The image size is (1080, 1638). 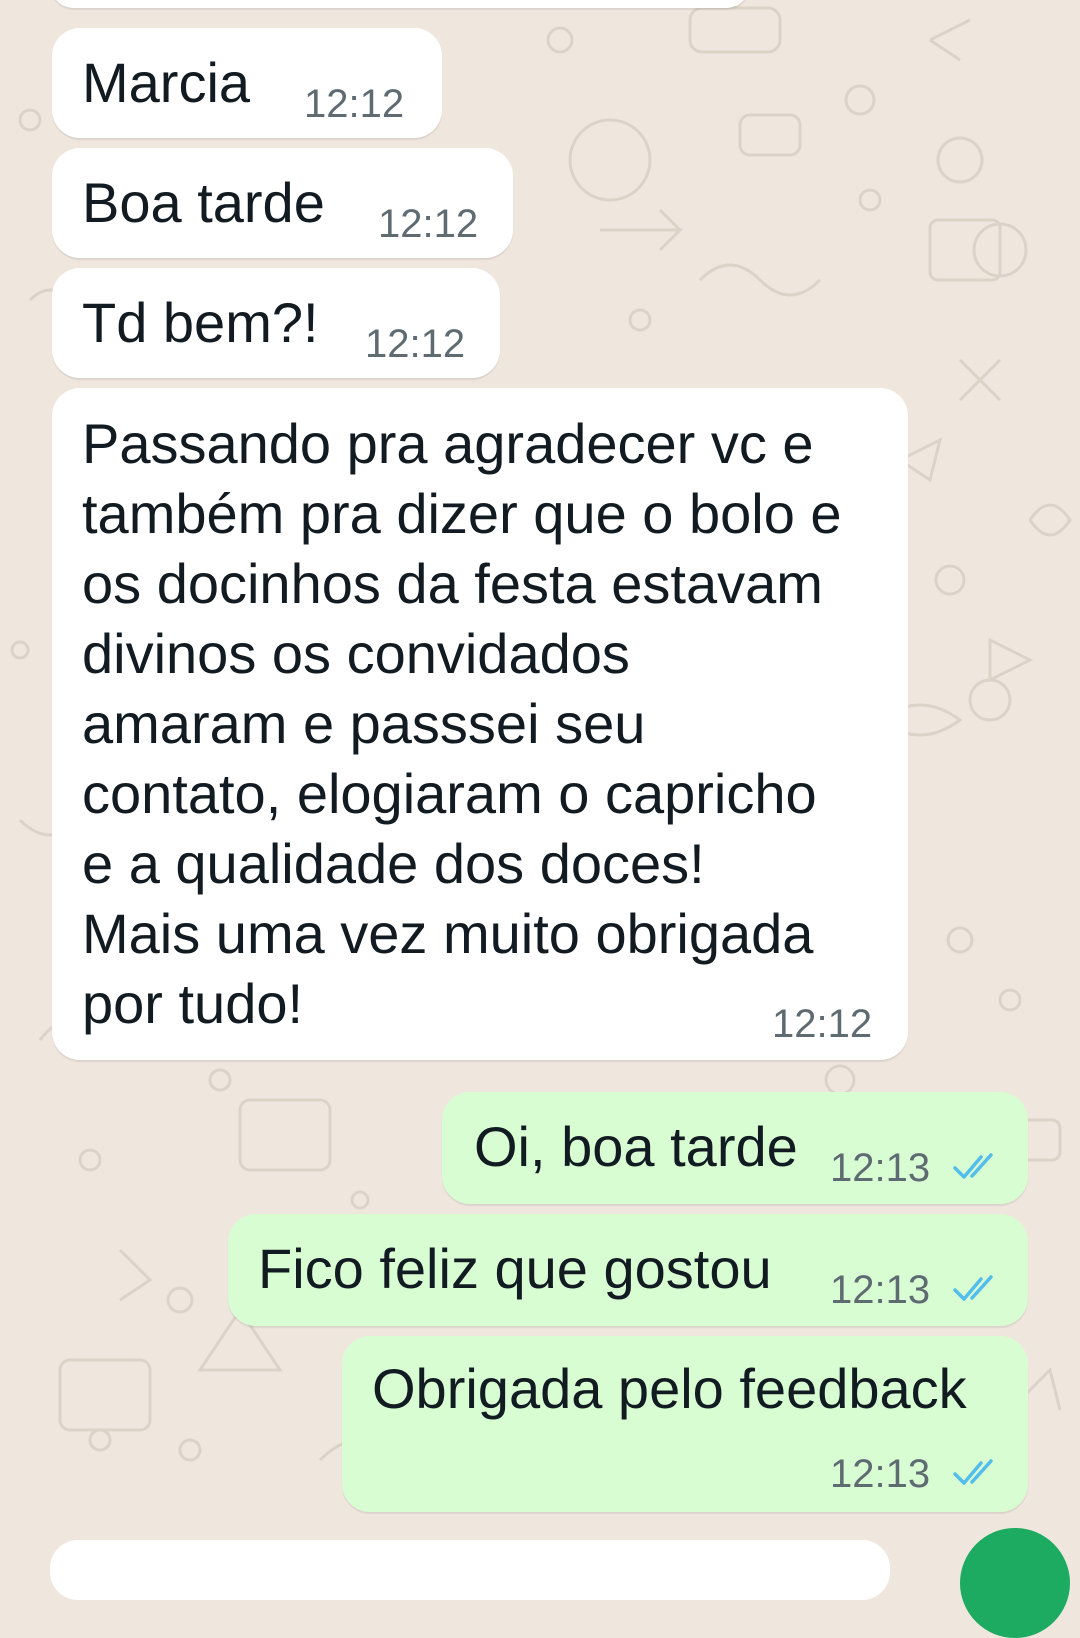 What do you see at coordinates (515, 1268) in the screenshot?
I see `message-text: Fico feliz que gostou` at bounding box center [515, 1268].